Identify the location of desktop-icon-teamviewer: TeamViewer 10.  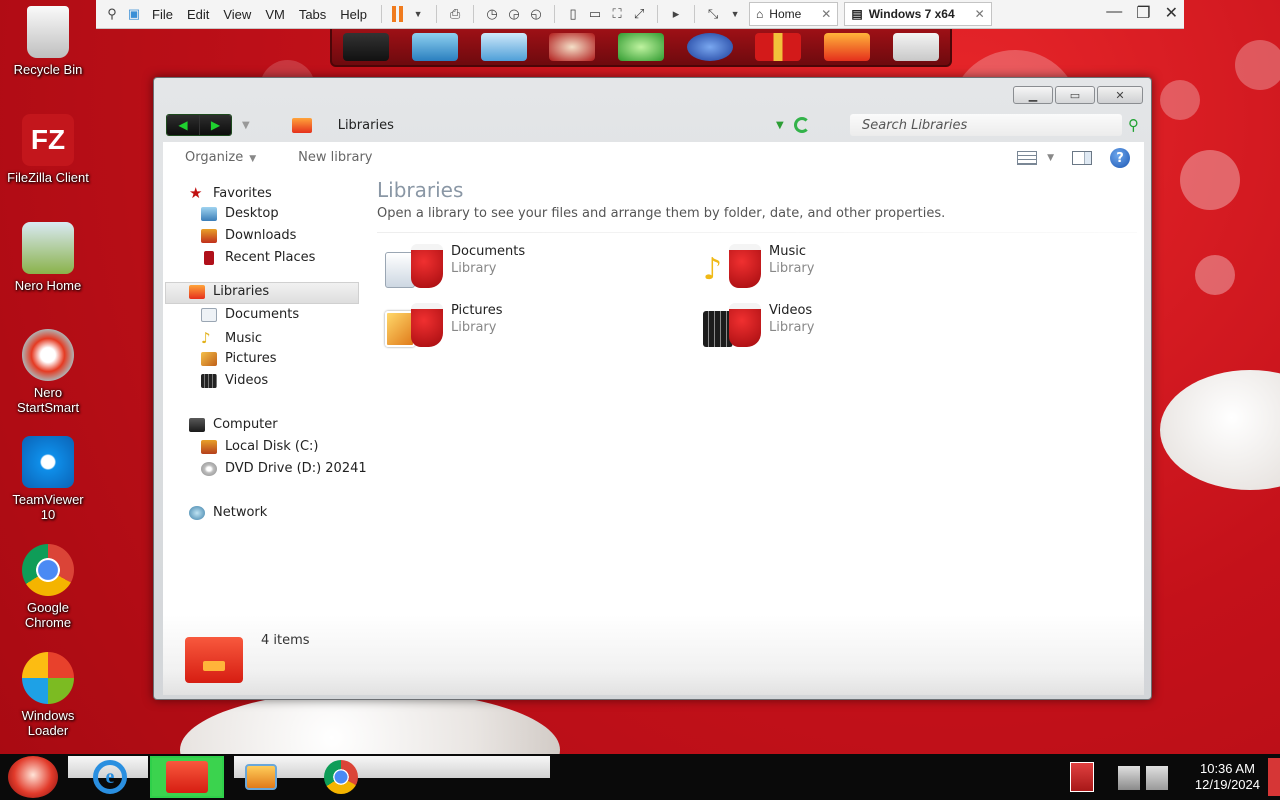
(48, 479).